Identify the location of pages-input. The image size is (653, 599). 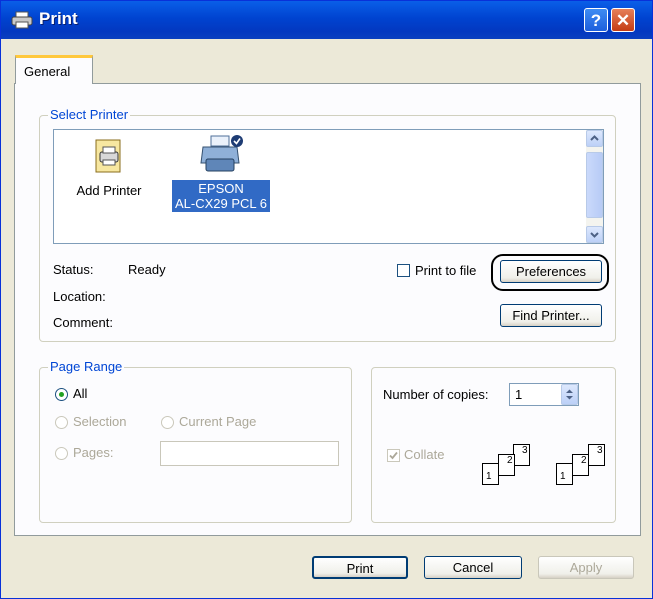
(249, 453).